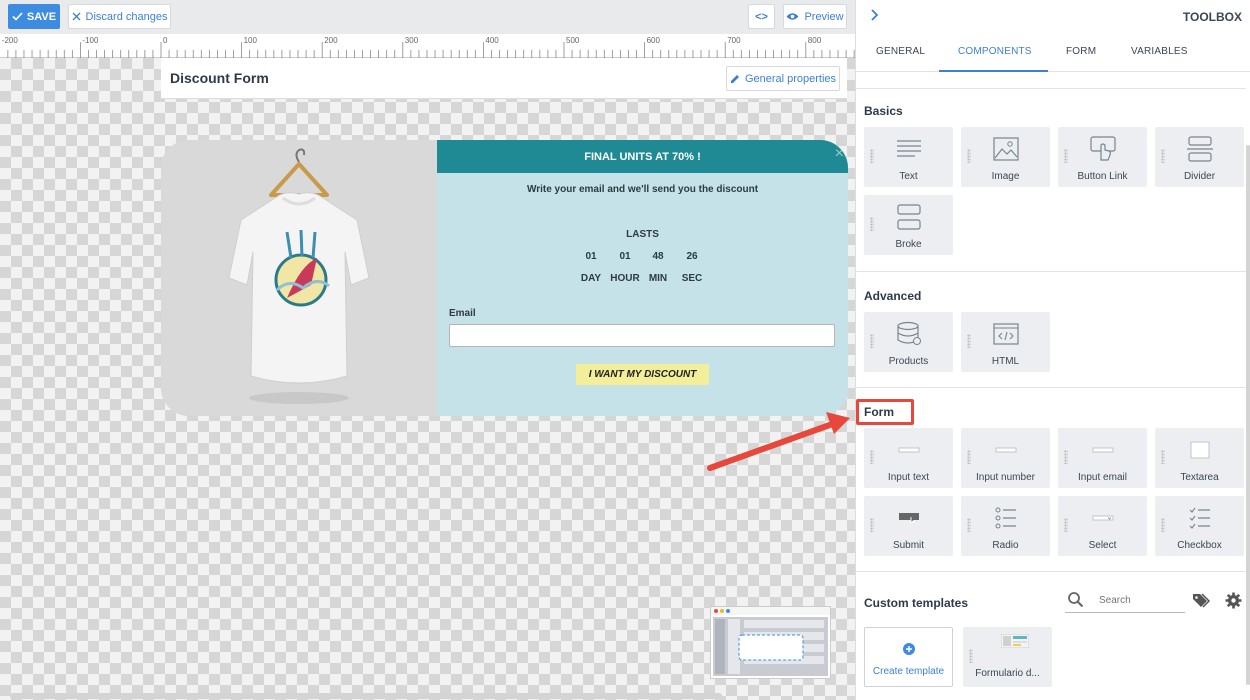  What do you see at coordinates (427, 17) in the screenshot?
I see `editor-toolbar: SAVE Discard changes <> Preview` at bounding box center [427, 17].